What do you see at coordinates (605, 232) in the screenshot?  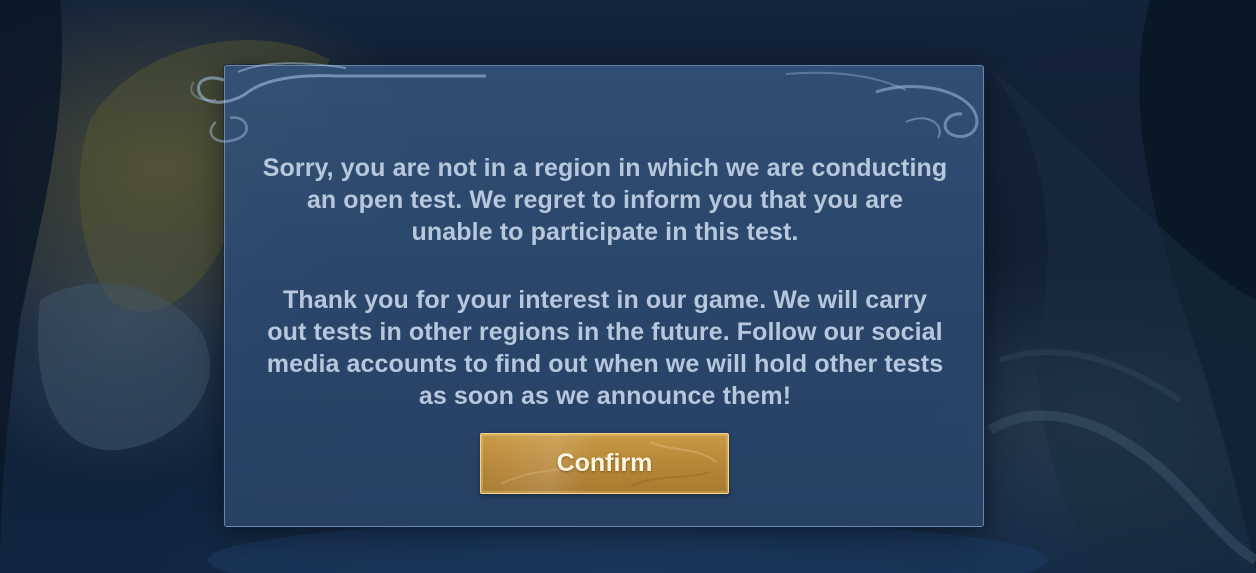 I see `message-line: unable to participate in this test.` at bounding box center [605, 232].